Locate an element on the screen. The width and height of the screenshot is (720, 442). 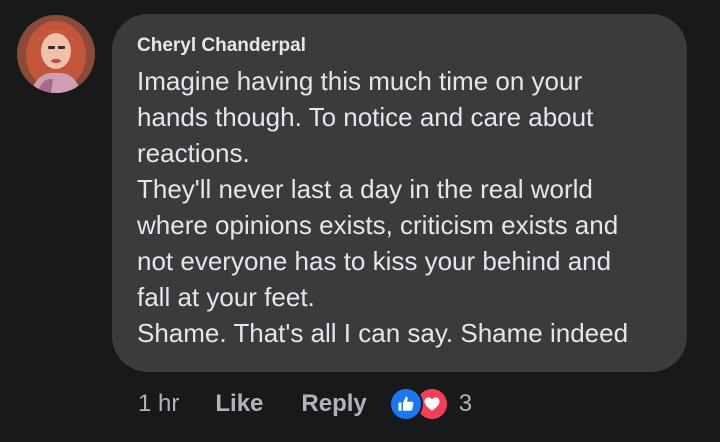
comment-actions: 1 hr Like Reply 3 is located at coordinates (305, 404).